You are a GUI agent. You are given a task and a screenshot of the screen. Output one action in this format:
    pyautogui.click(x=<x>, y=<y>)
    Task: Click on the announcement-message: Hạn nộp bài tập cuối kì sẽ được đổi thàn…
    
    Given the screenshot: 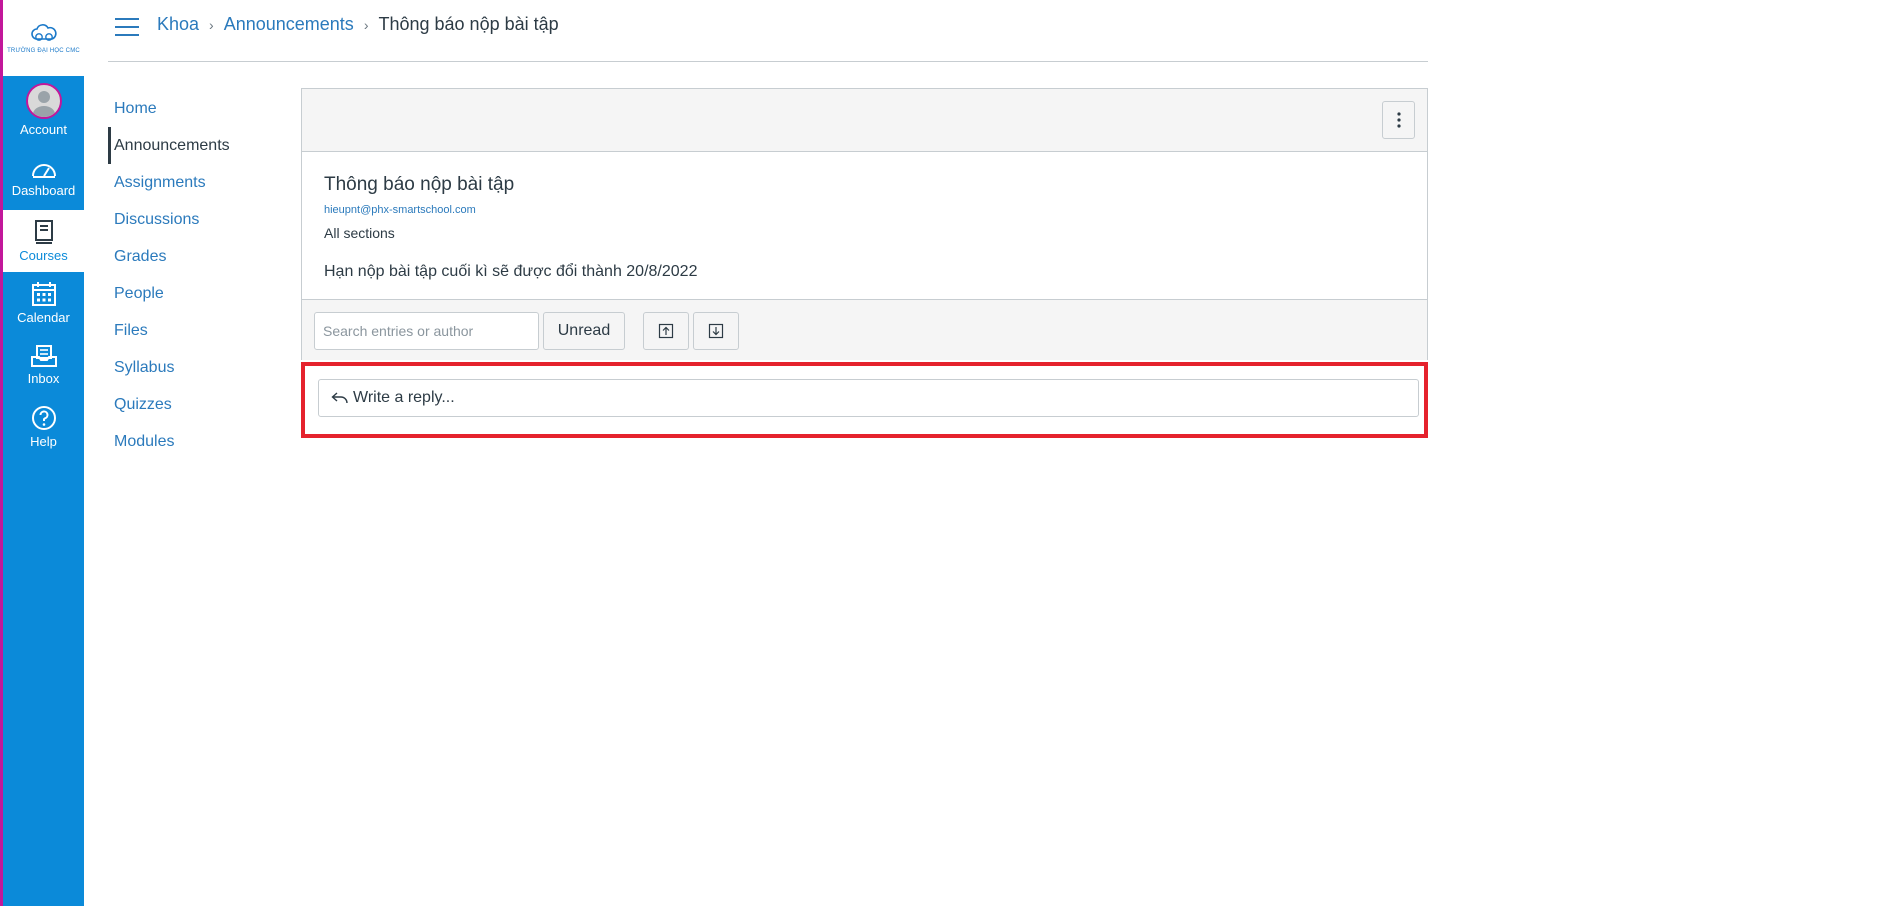 What is the action you would take?
    pyautogui.click(x=511, y=271)
    